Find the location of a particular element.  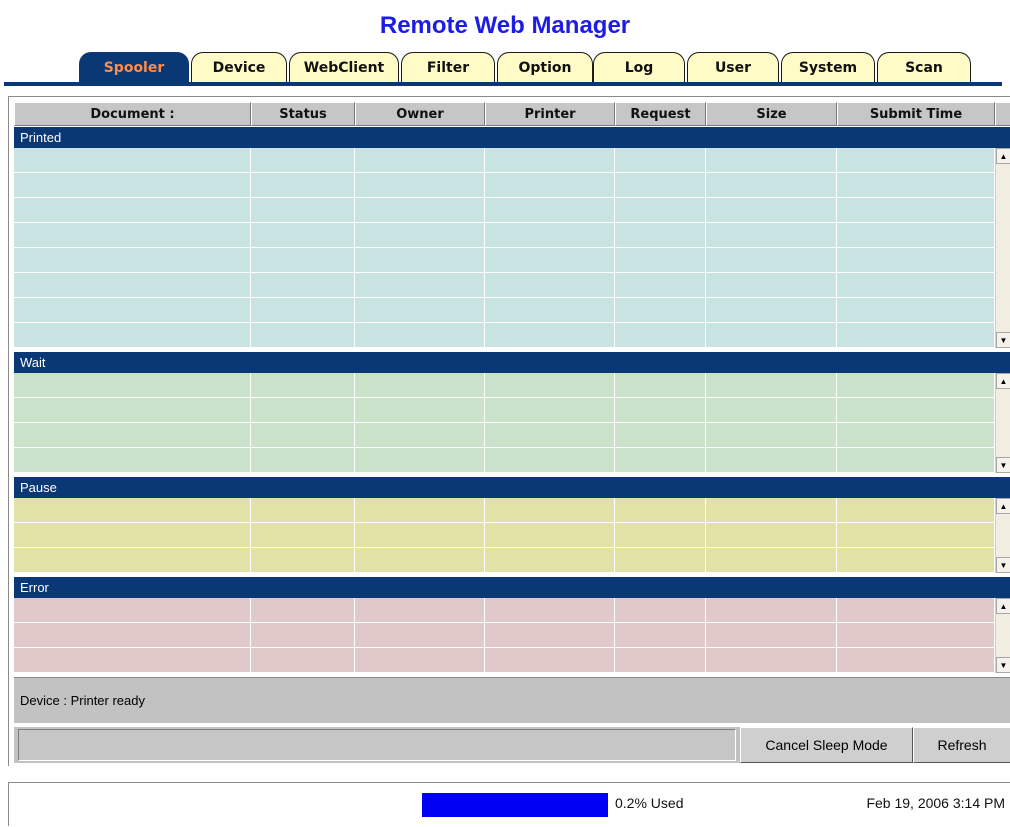

column-header-submittime: Submit Time is located at coordinates (916, 114).